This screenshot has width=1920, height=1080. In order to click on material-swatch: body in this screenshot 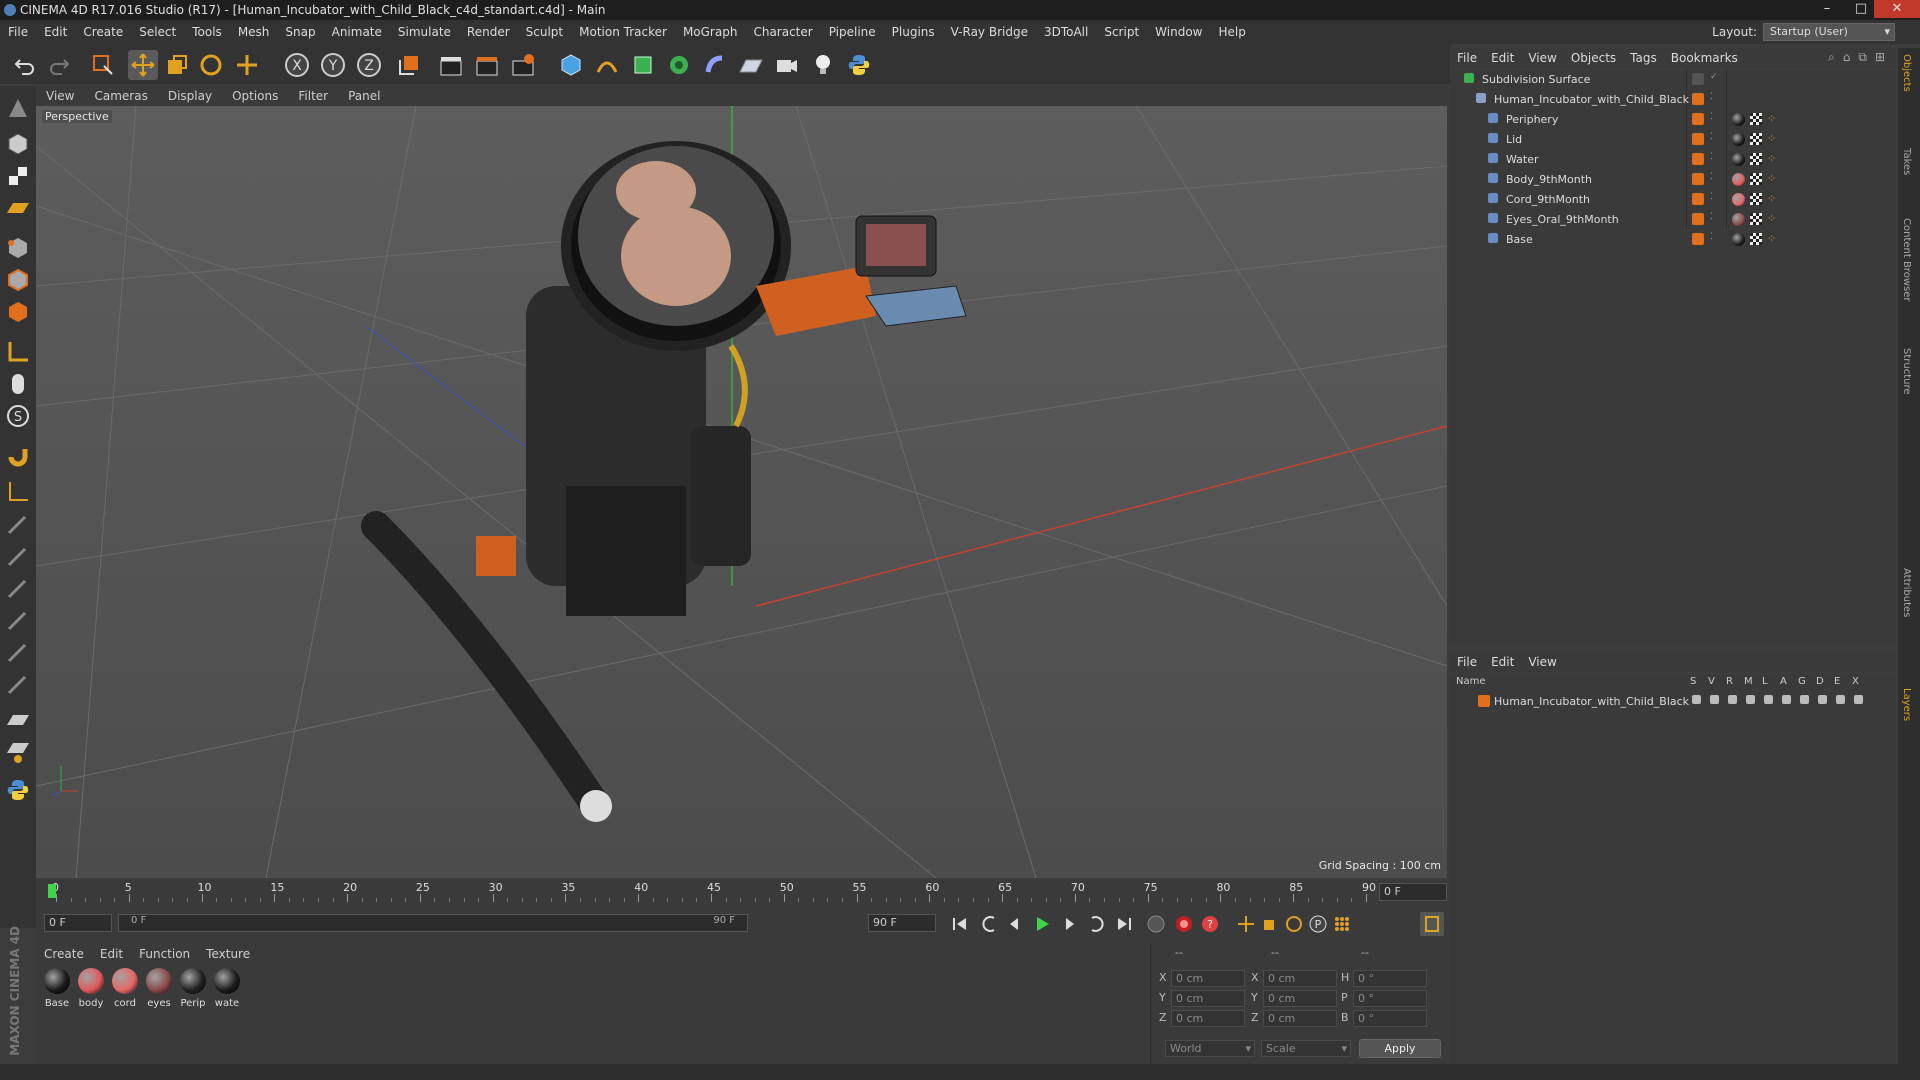, I will do `click(91, 988)`.